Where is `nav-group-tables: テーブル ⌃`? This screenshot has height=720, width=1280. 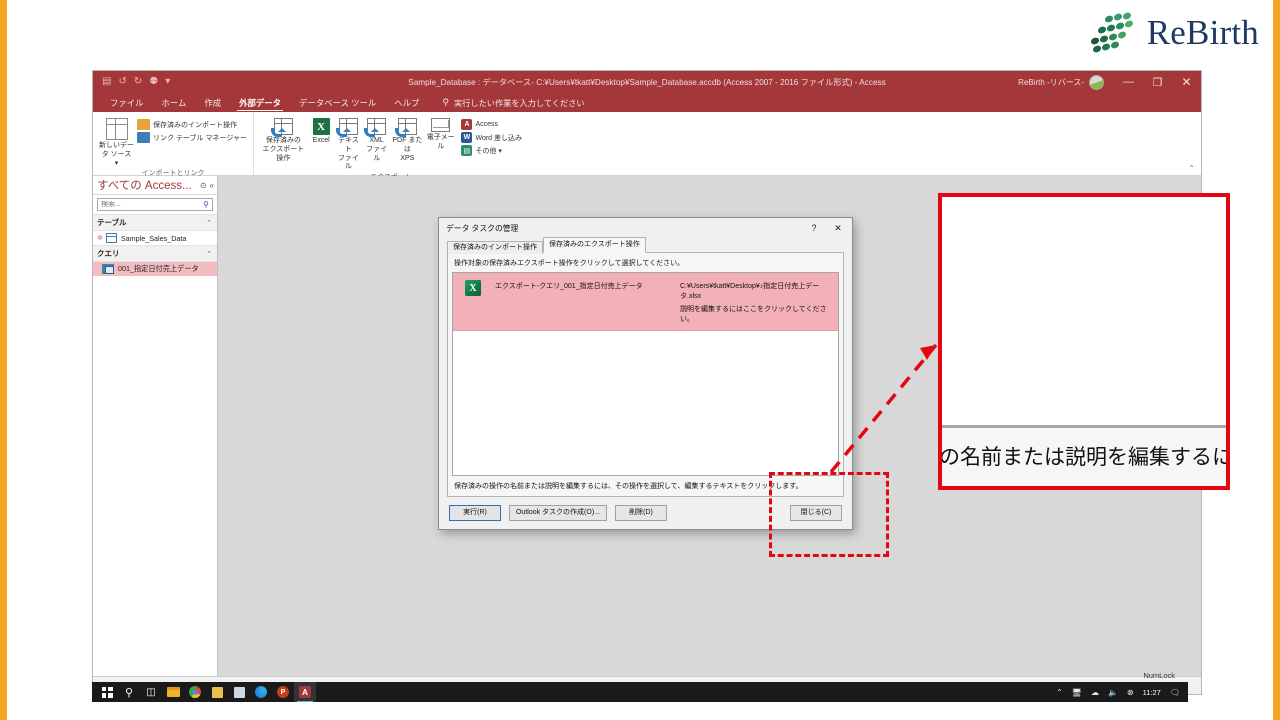
nav-group-tables: テーブル ⌃ is located at coordinates (155, 222).